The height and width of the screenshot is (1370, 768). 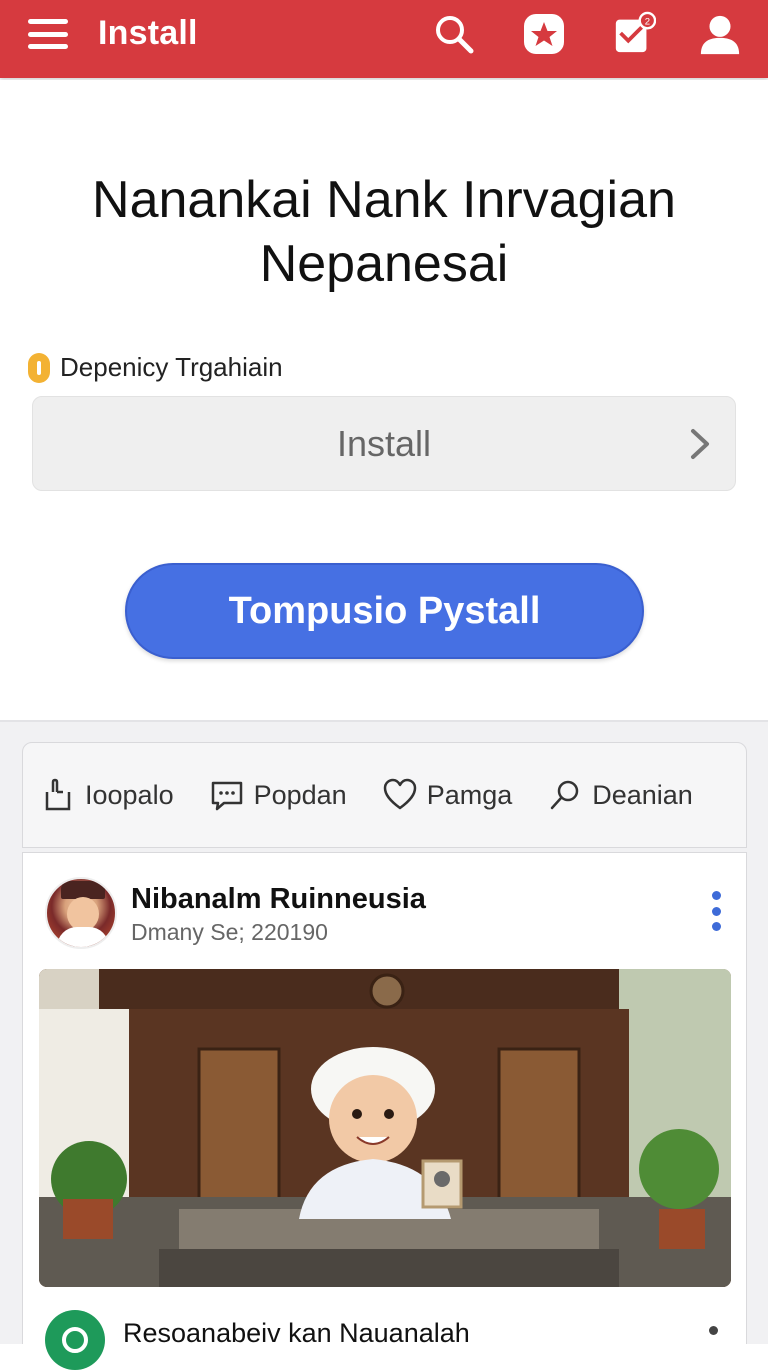 What do you see at coordinates (384, 39) in the screenshot?
I see `top-app-bar: Install 2` at bounding box center [384, 39].